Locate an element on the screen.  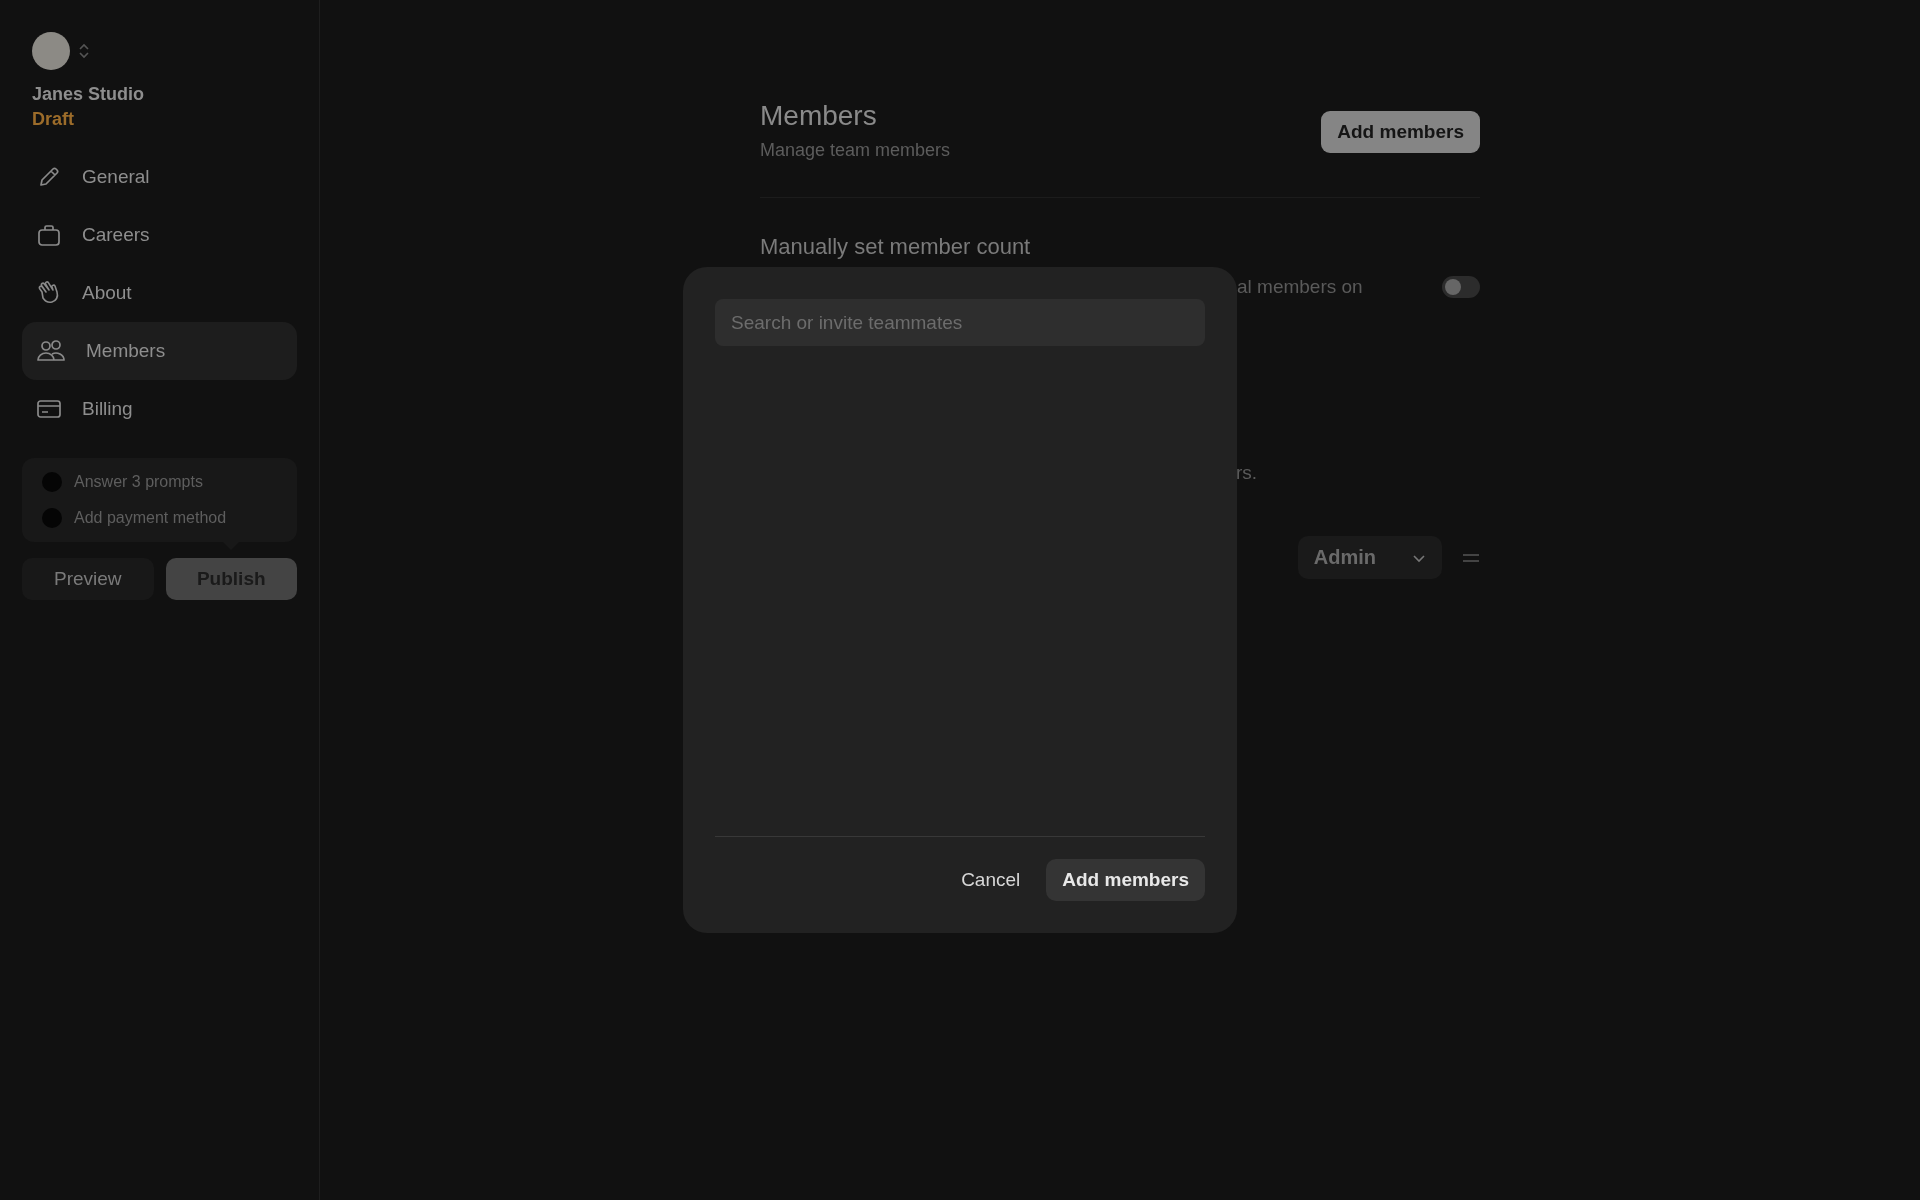
role-dropdown: Admin is located at coordinates (1369, 557).